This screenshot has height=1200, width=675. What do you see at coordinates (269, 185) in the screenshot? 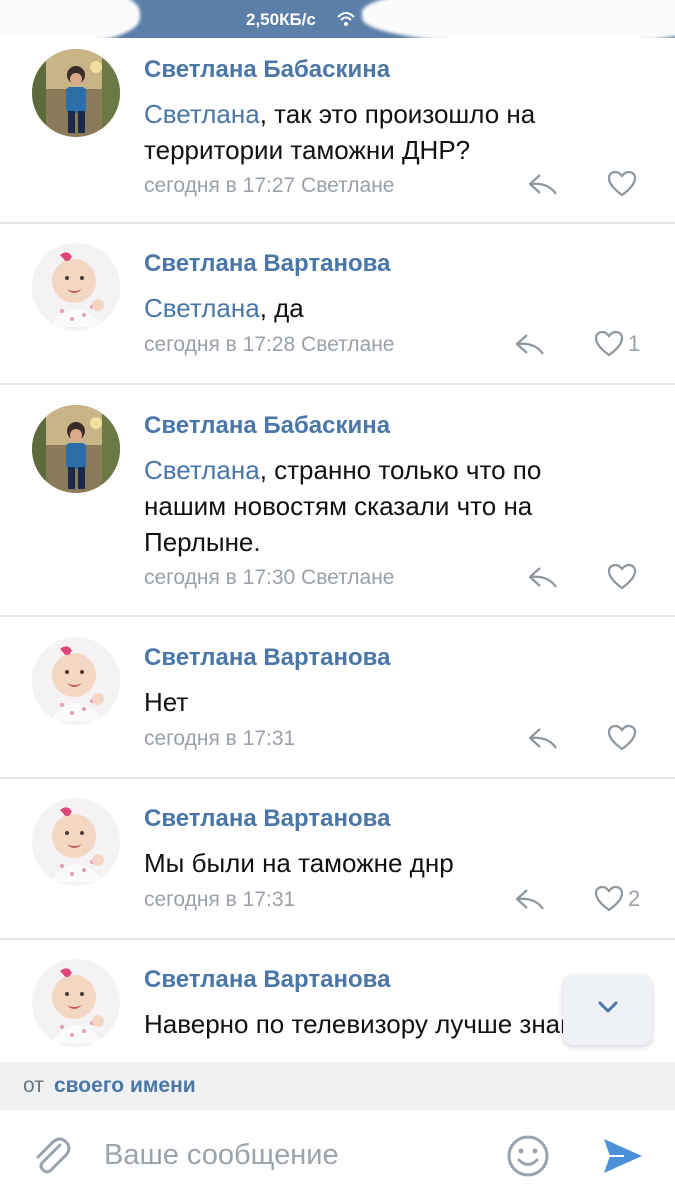
I see `comment-meta: сегодня в 17:27 Светлане` at bounding box center [269, 185].